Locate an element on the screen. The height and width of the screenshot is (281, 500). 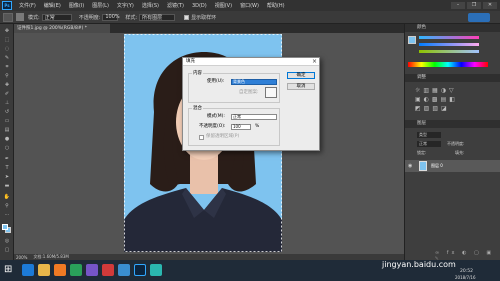
app-teal-icon is located at coordinates (156, 270).